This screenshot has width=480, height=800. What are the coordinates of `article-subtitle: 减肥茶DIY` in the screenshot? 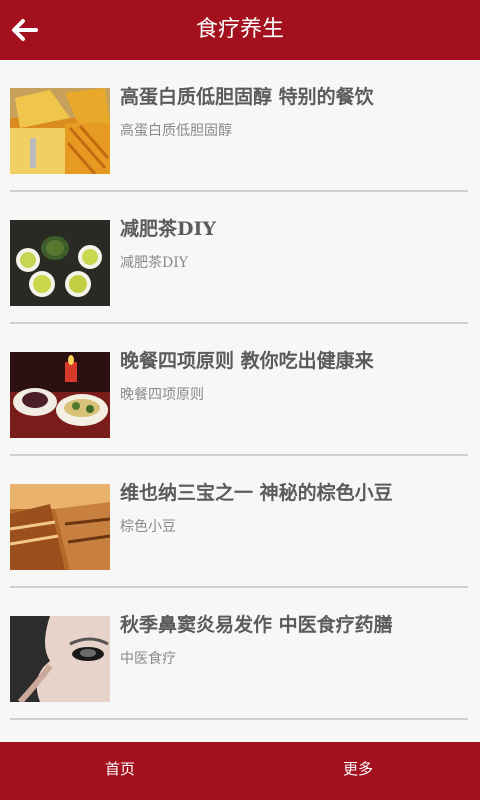 It's located at (154, 263).